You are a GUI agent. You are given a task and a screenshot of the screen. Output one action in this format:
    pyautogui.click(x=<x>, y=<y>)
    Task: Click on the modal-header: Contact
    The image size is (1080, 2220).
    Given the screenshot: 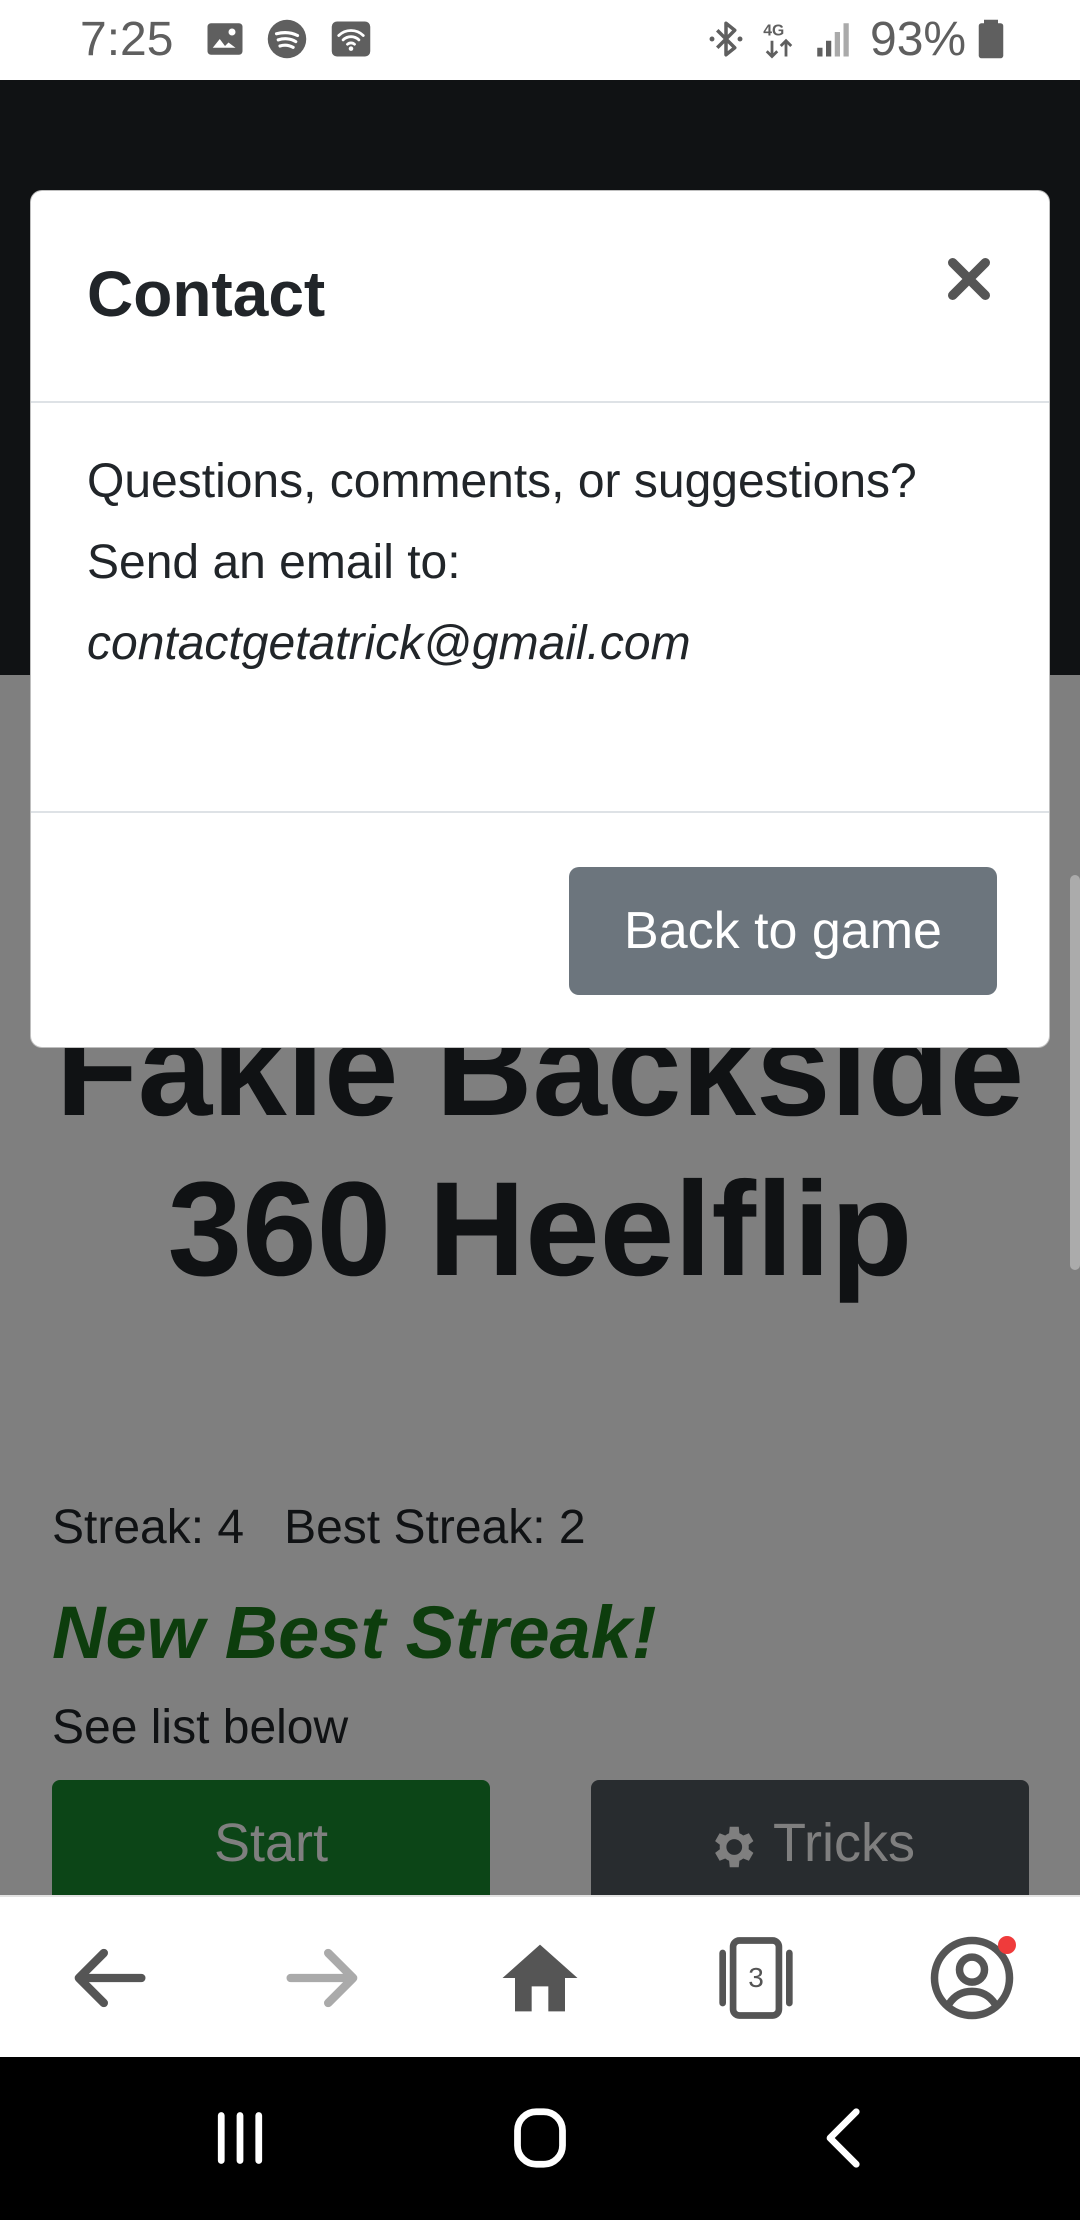 What is the action you would take?
    pyautogui.click(x=540, y=297)
    